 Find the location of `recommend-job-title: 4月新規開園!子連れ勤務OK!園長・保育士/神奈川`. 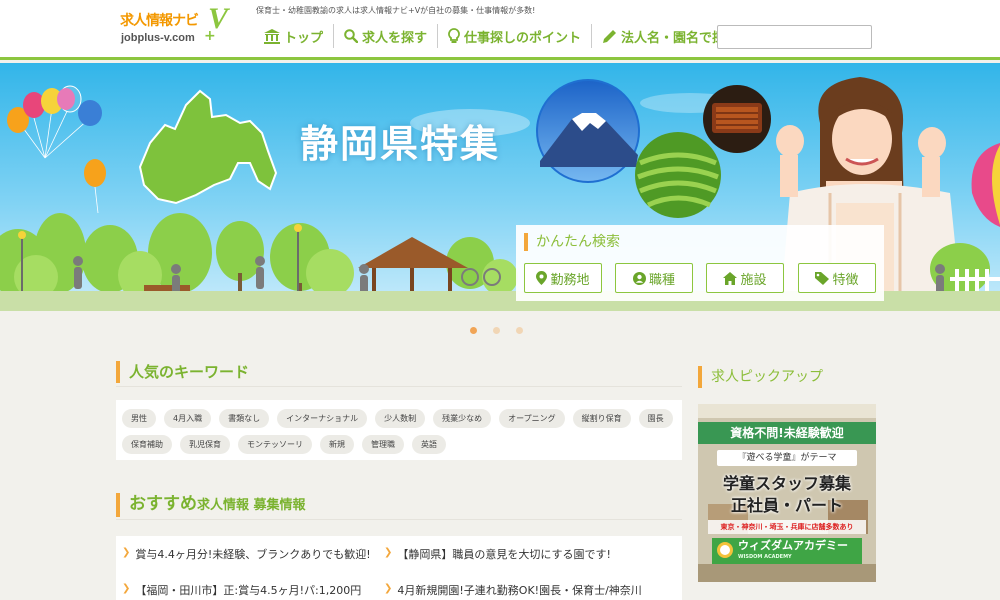

recommend-job-title: 4月新規開園!子連れ勤務OK!園長・保育士/神奈川 is located at coordinates (519, 590).